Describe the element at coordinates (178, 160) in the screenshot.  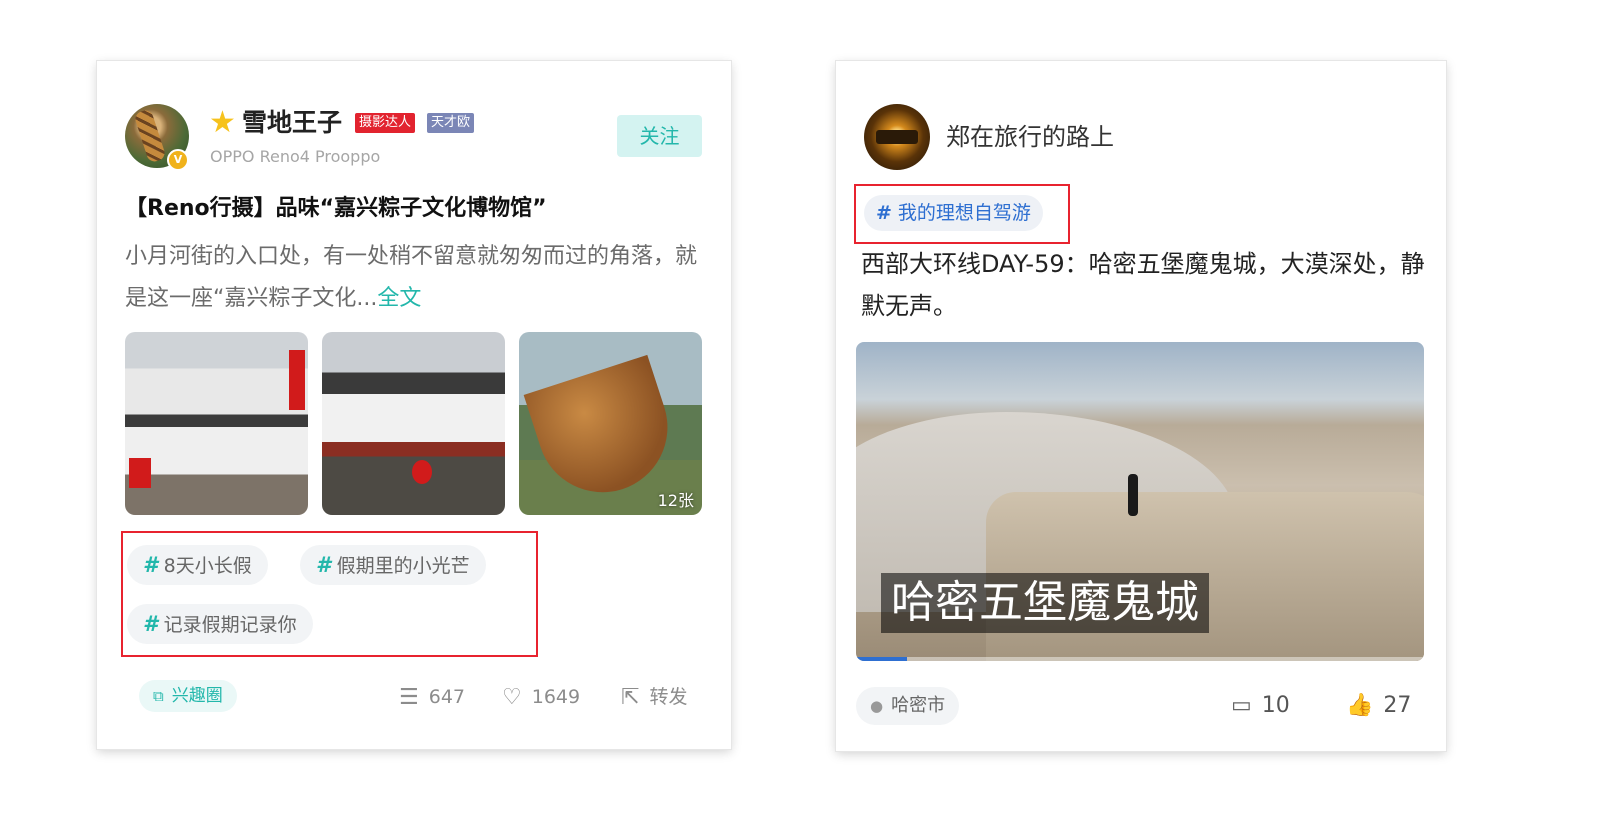
I see `verified-badge-icon: V` at that location.